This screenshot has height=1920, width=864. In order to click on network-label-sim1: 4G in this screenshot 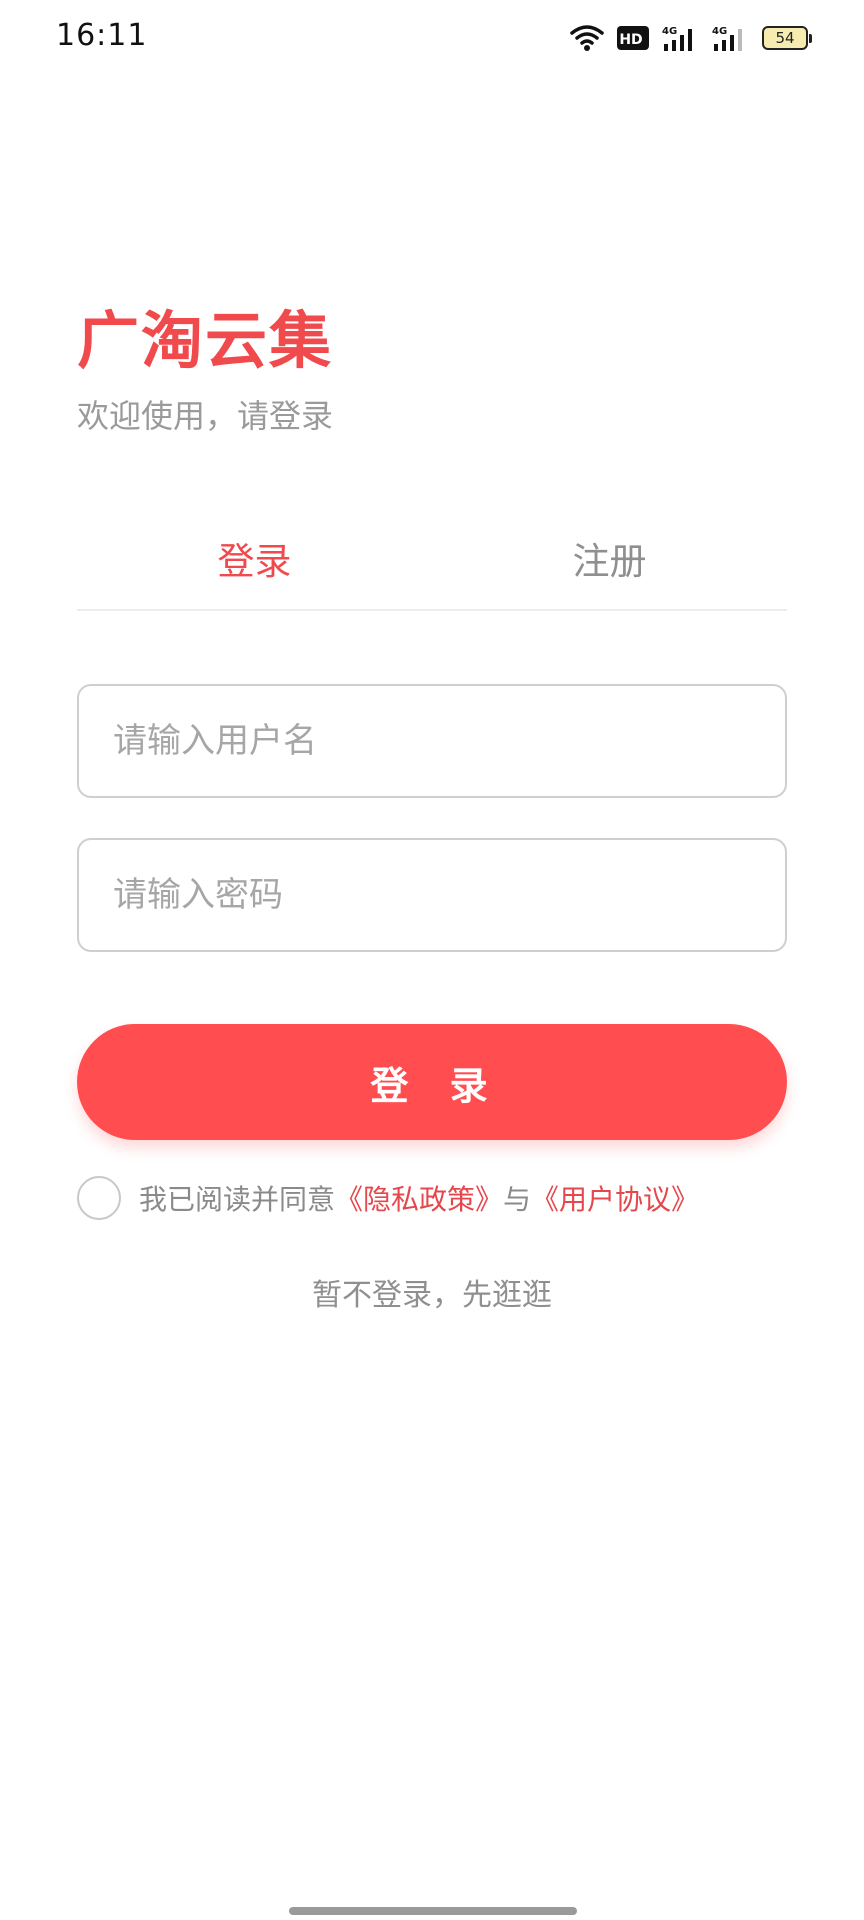, I will do `click(669, 31)`.